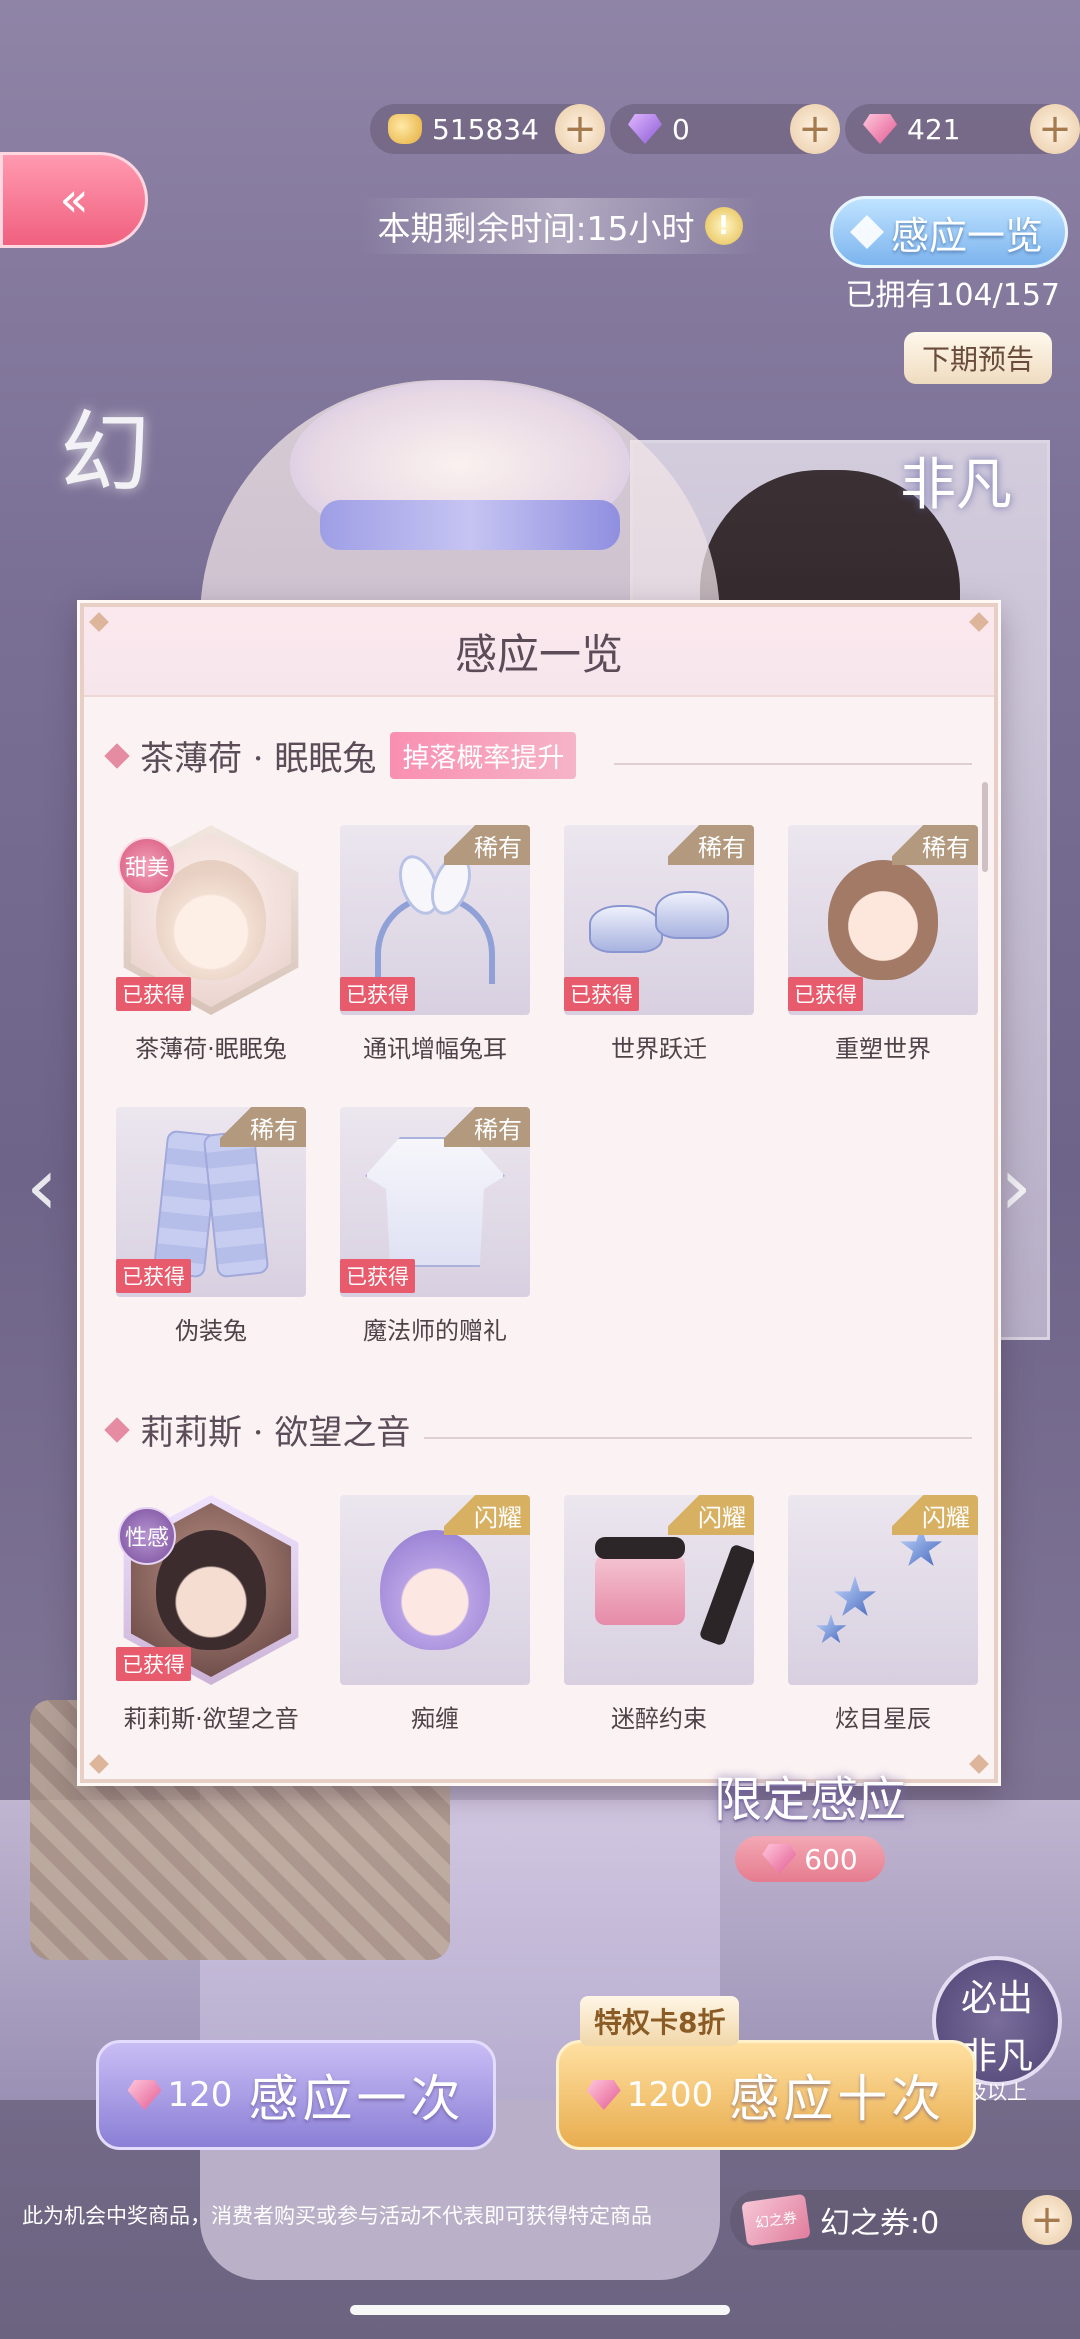 The height and width of the screenshot is (2339, 1080). I want to click on item-suit-mint-bunny: 甜美 已获得 茶薄荷·眠眠兔, so click(211, 944).